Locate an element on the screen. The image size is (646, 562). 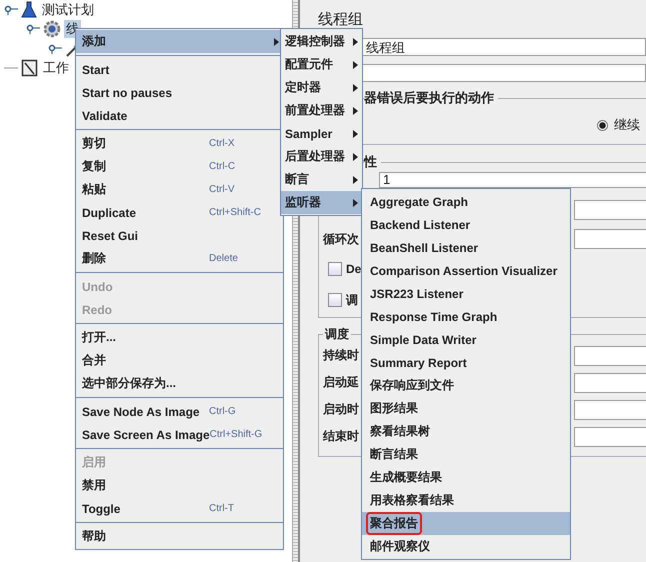
field-label: 持续时 is located at coordinates (341, 355).